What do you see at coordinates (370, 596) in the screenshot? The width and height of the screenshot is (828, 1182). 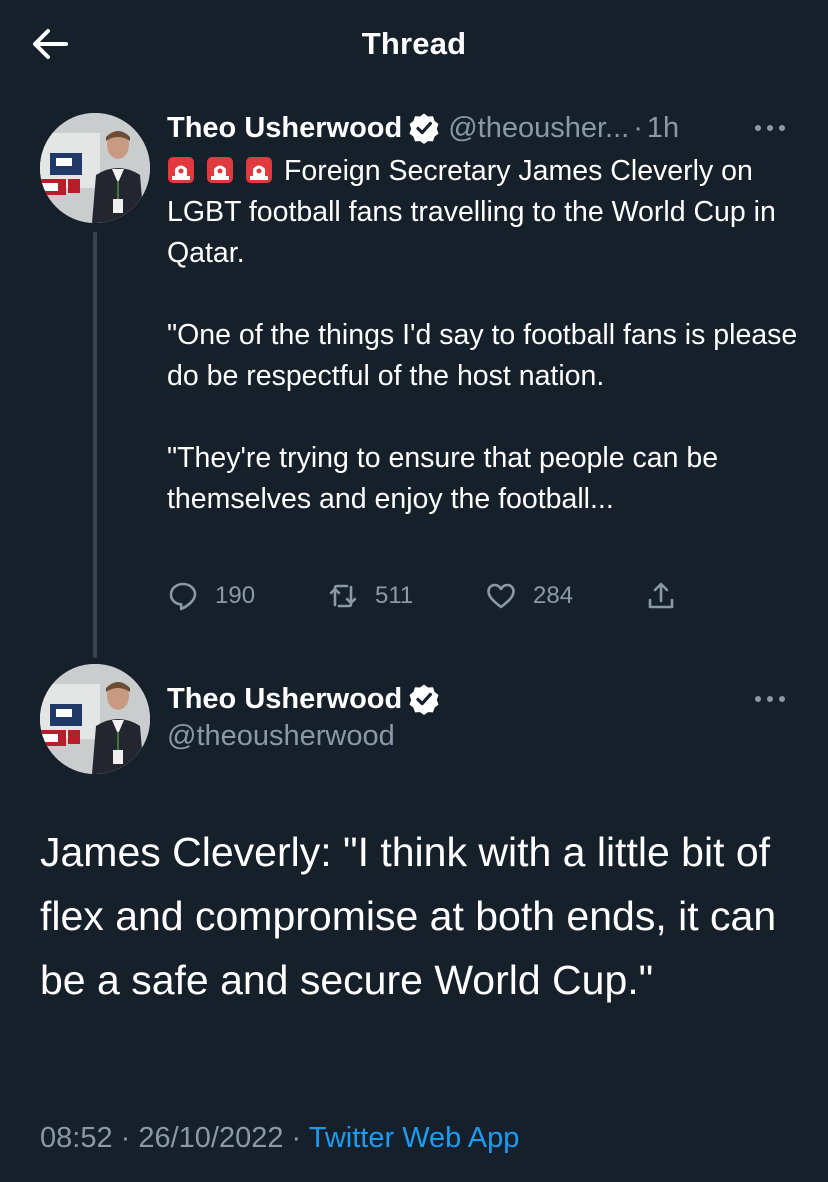 I see `retweet-button: 511` at bounding box center [370, 596].